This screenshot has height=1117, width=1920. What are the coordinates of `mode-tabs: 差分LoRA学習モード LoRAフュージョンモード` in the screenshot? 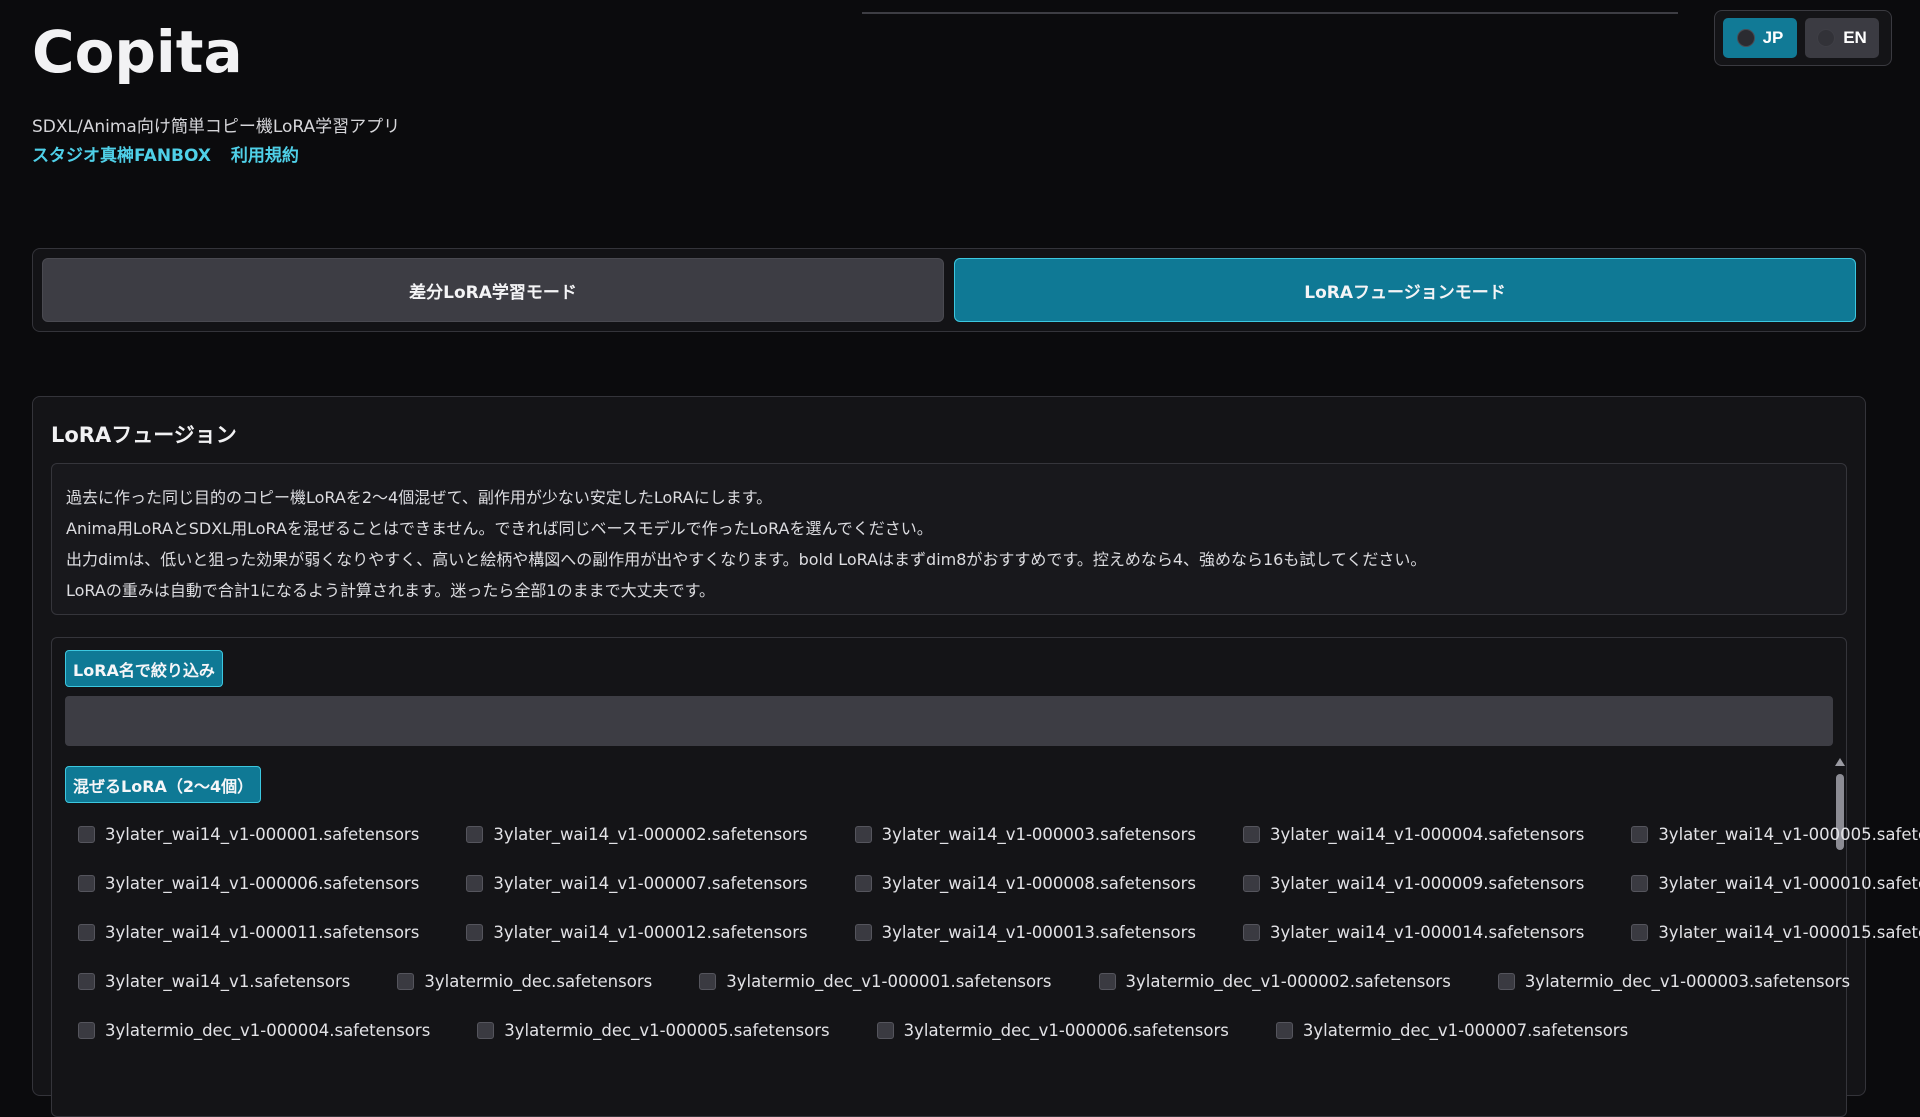 It's located at (949, 290).